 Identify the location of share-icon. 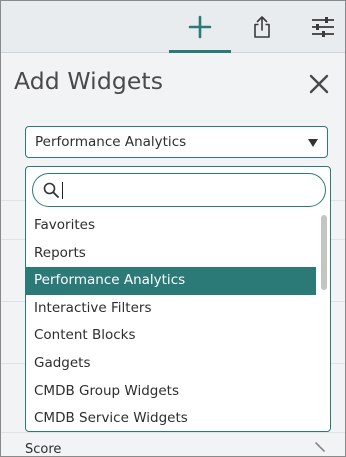
(262, 26).